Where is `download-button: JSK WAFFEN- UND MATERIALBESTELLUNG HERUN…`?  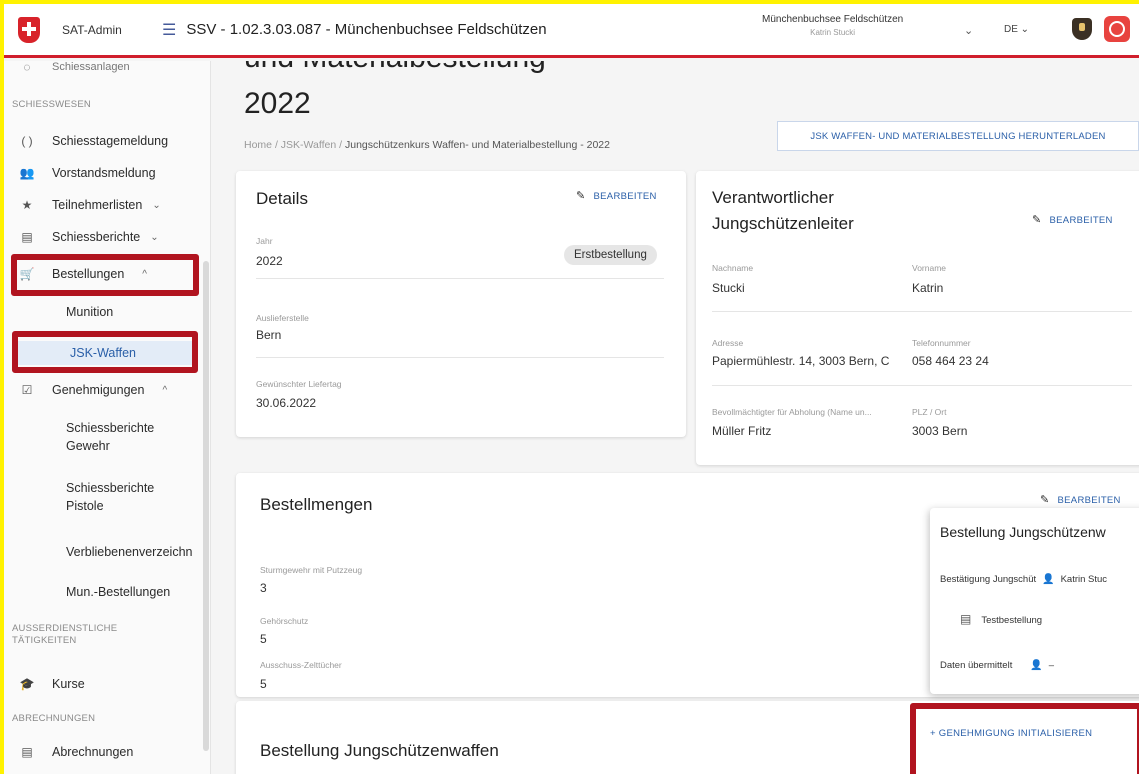
download-button: JSK WAFFEN- UND MATERIALBESTELLUNG HERUN… is located at coordinates (958, 136).